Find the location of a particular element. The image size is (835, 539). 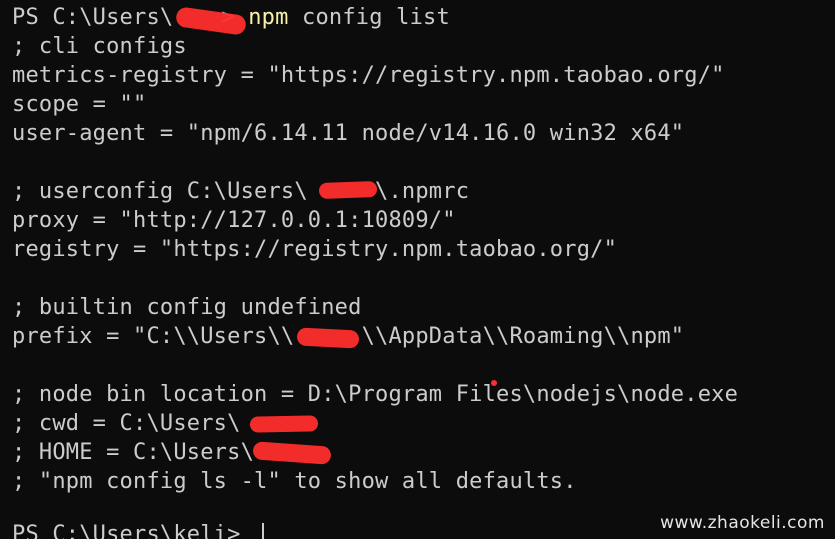

output-line: ; cli configs is located at coordinates (99, 46).